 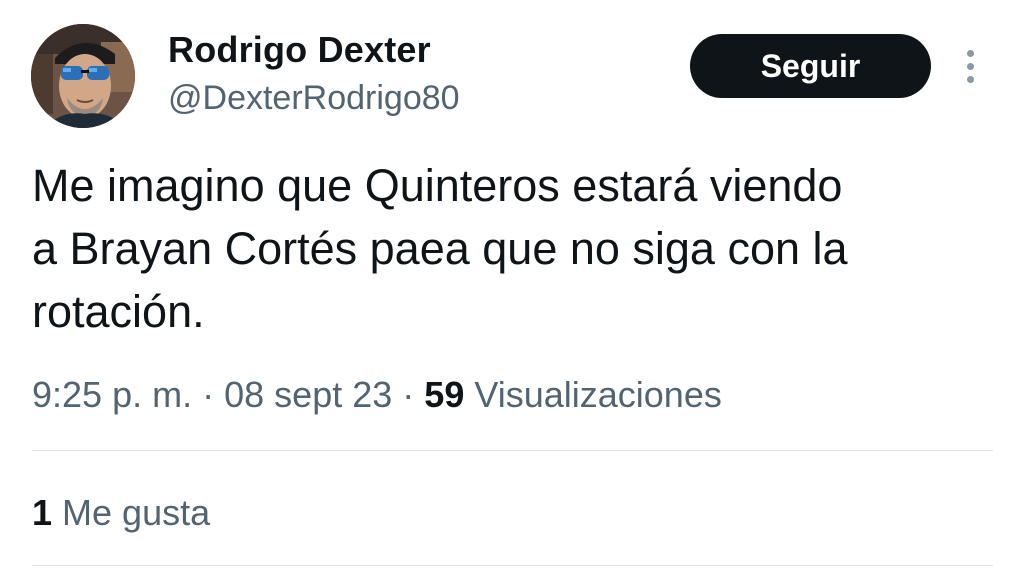 I want to click on more-vertical-icon, so click(x=970, y=66).